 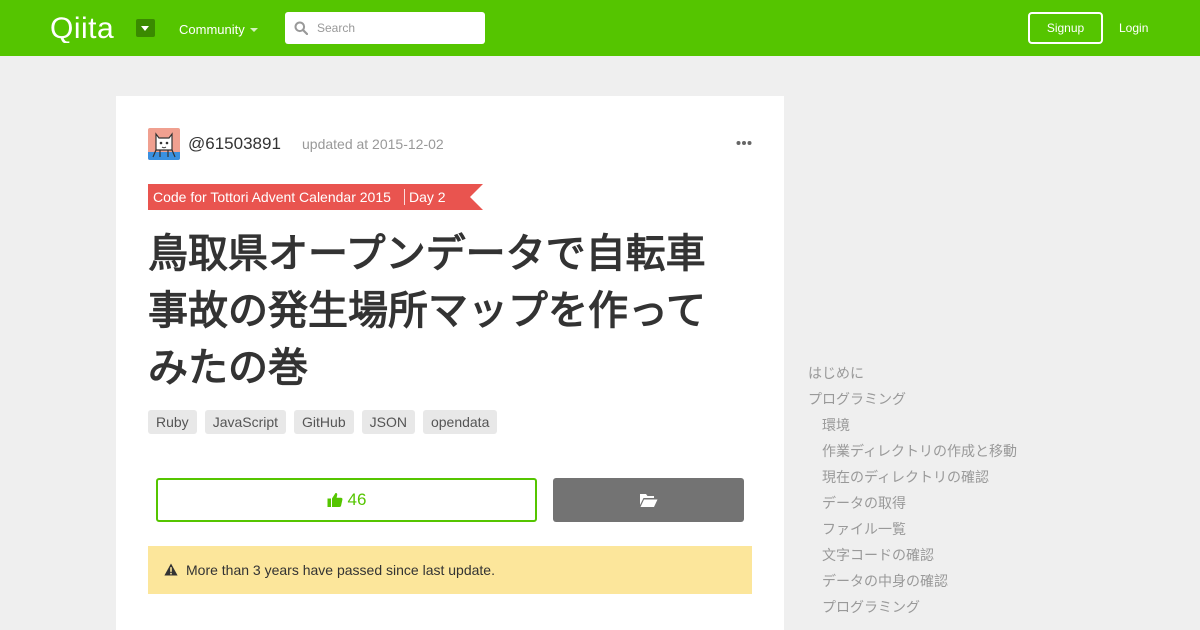 I want to click on article-title: 鳥取県オープンデータで自転車事故の発生場所マップを作ってみたの巻, so click(x=427, y=311).